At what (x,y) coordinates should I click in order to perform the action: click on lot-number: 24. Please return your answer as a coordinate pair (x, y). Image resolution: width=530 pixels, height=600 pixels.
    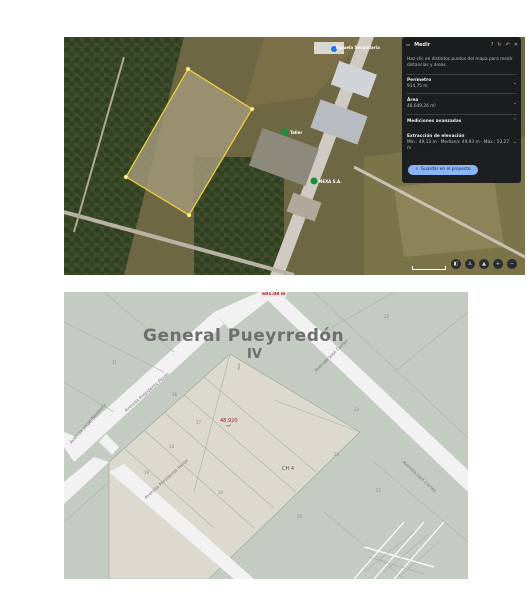
    Looking at the image, I should click on (337, 454).